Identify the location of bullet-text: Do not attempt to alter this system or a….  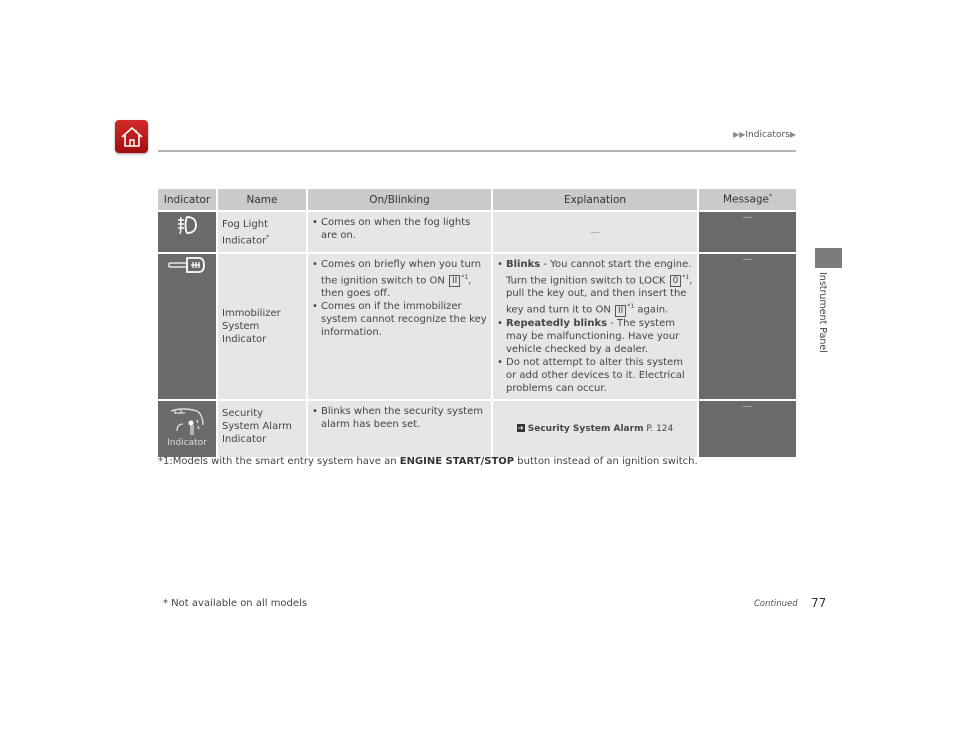
(595, 375).